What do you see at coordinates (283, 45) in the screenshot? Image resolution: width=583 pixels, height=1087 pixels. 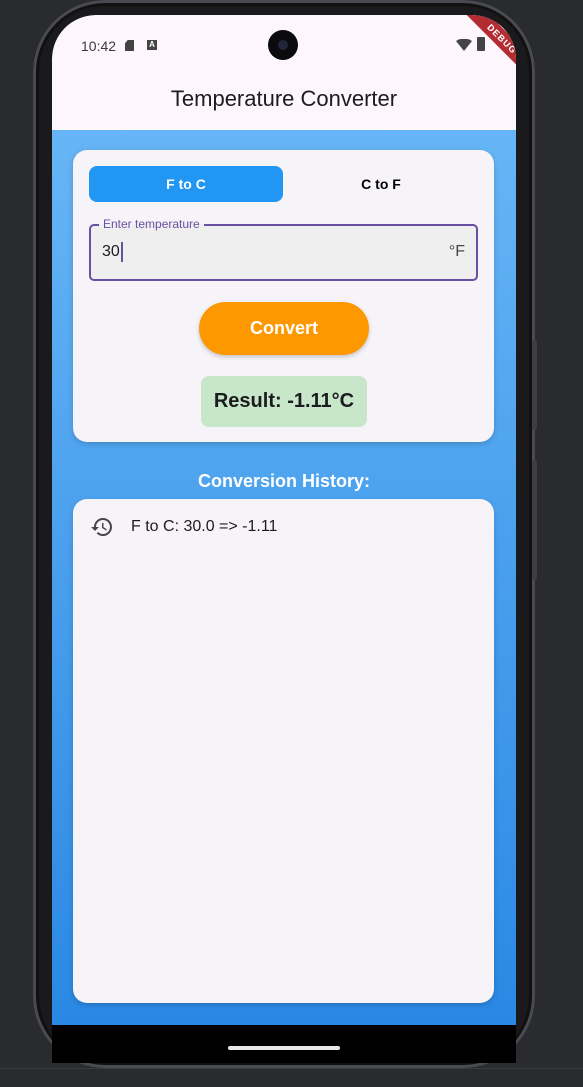 I see `front-camera` at bounding box center [283, 45].